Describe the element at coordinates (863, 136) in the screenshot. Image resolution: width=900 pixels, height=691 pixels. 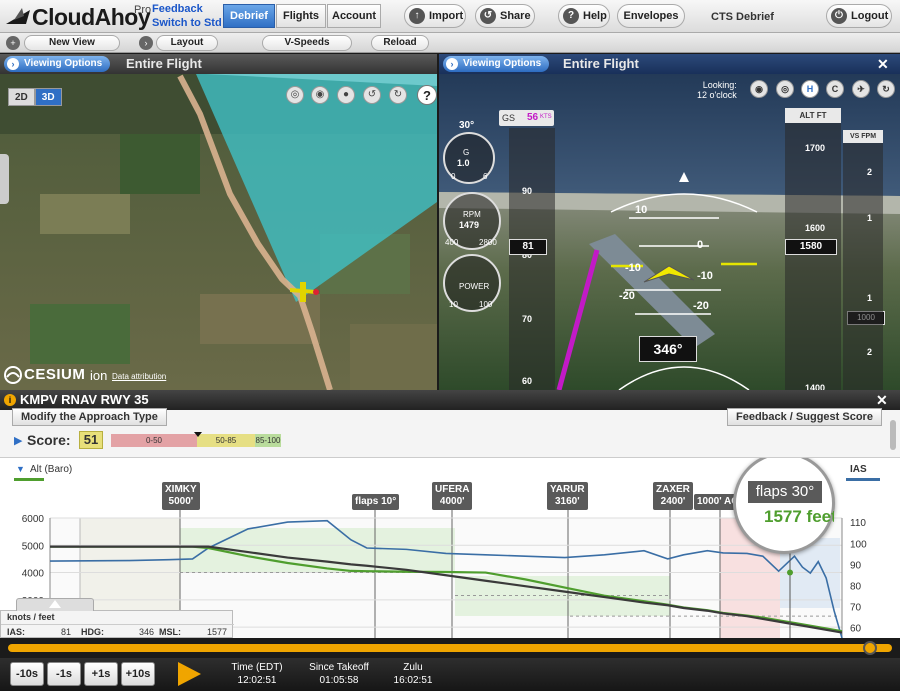
I see `vs-label: VS FPM` at that location.